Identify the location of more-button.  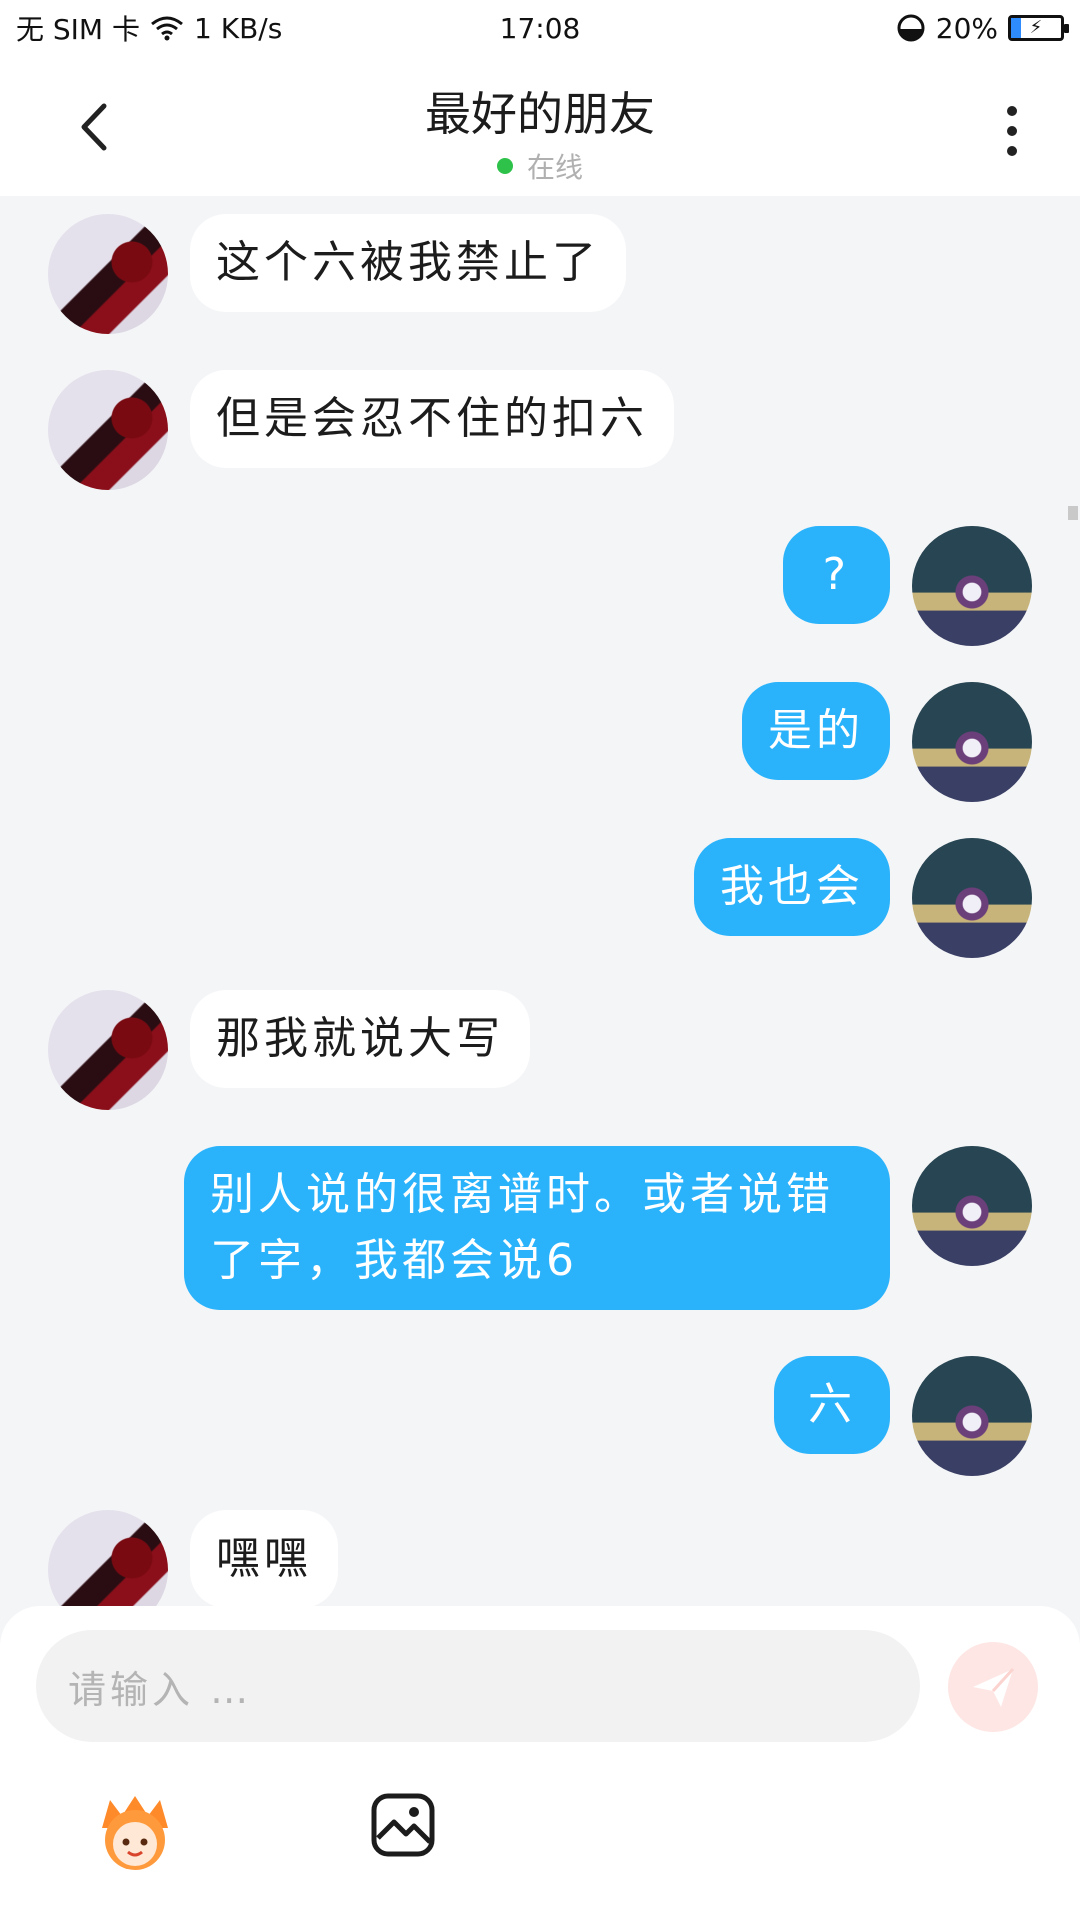
(1012, 131).